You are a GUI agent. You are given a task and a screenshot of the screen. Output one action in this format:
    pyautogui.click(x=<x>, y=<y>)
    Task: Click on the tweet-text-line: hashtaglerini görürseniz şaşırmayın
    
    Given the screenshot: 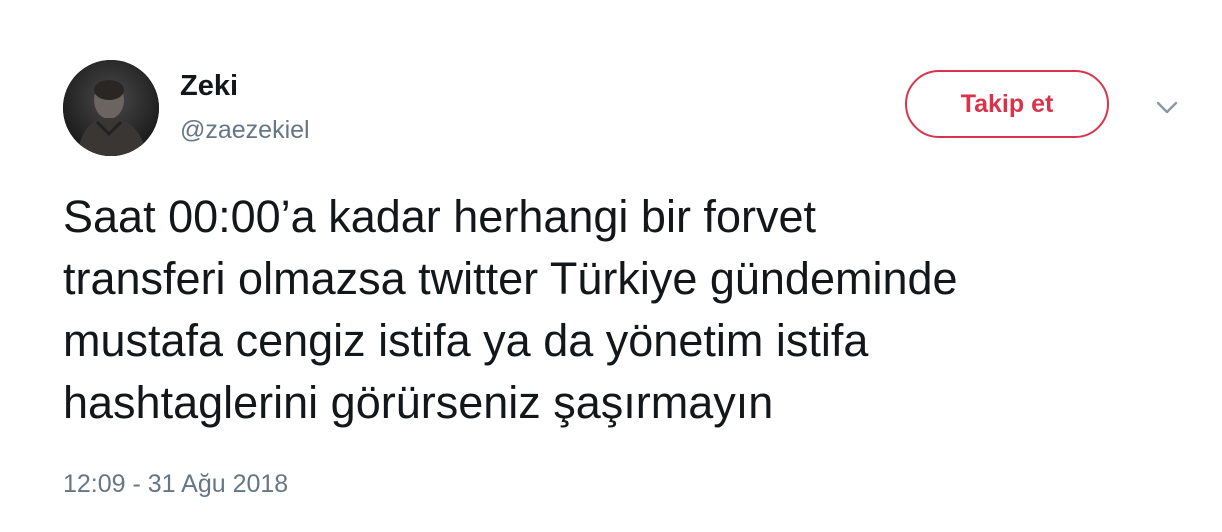 What is the action you would take?
    pyautogui.click(x=418, y=402)
    